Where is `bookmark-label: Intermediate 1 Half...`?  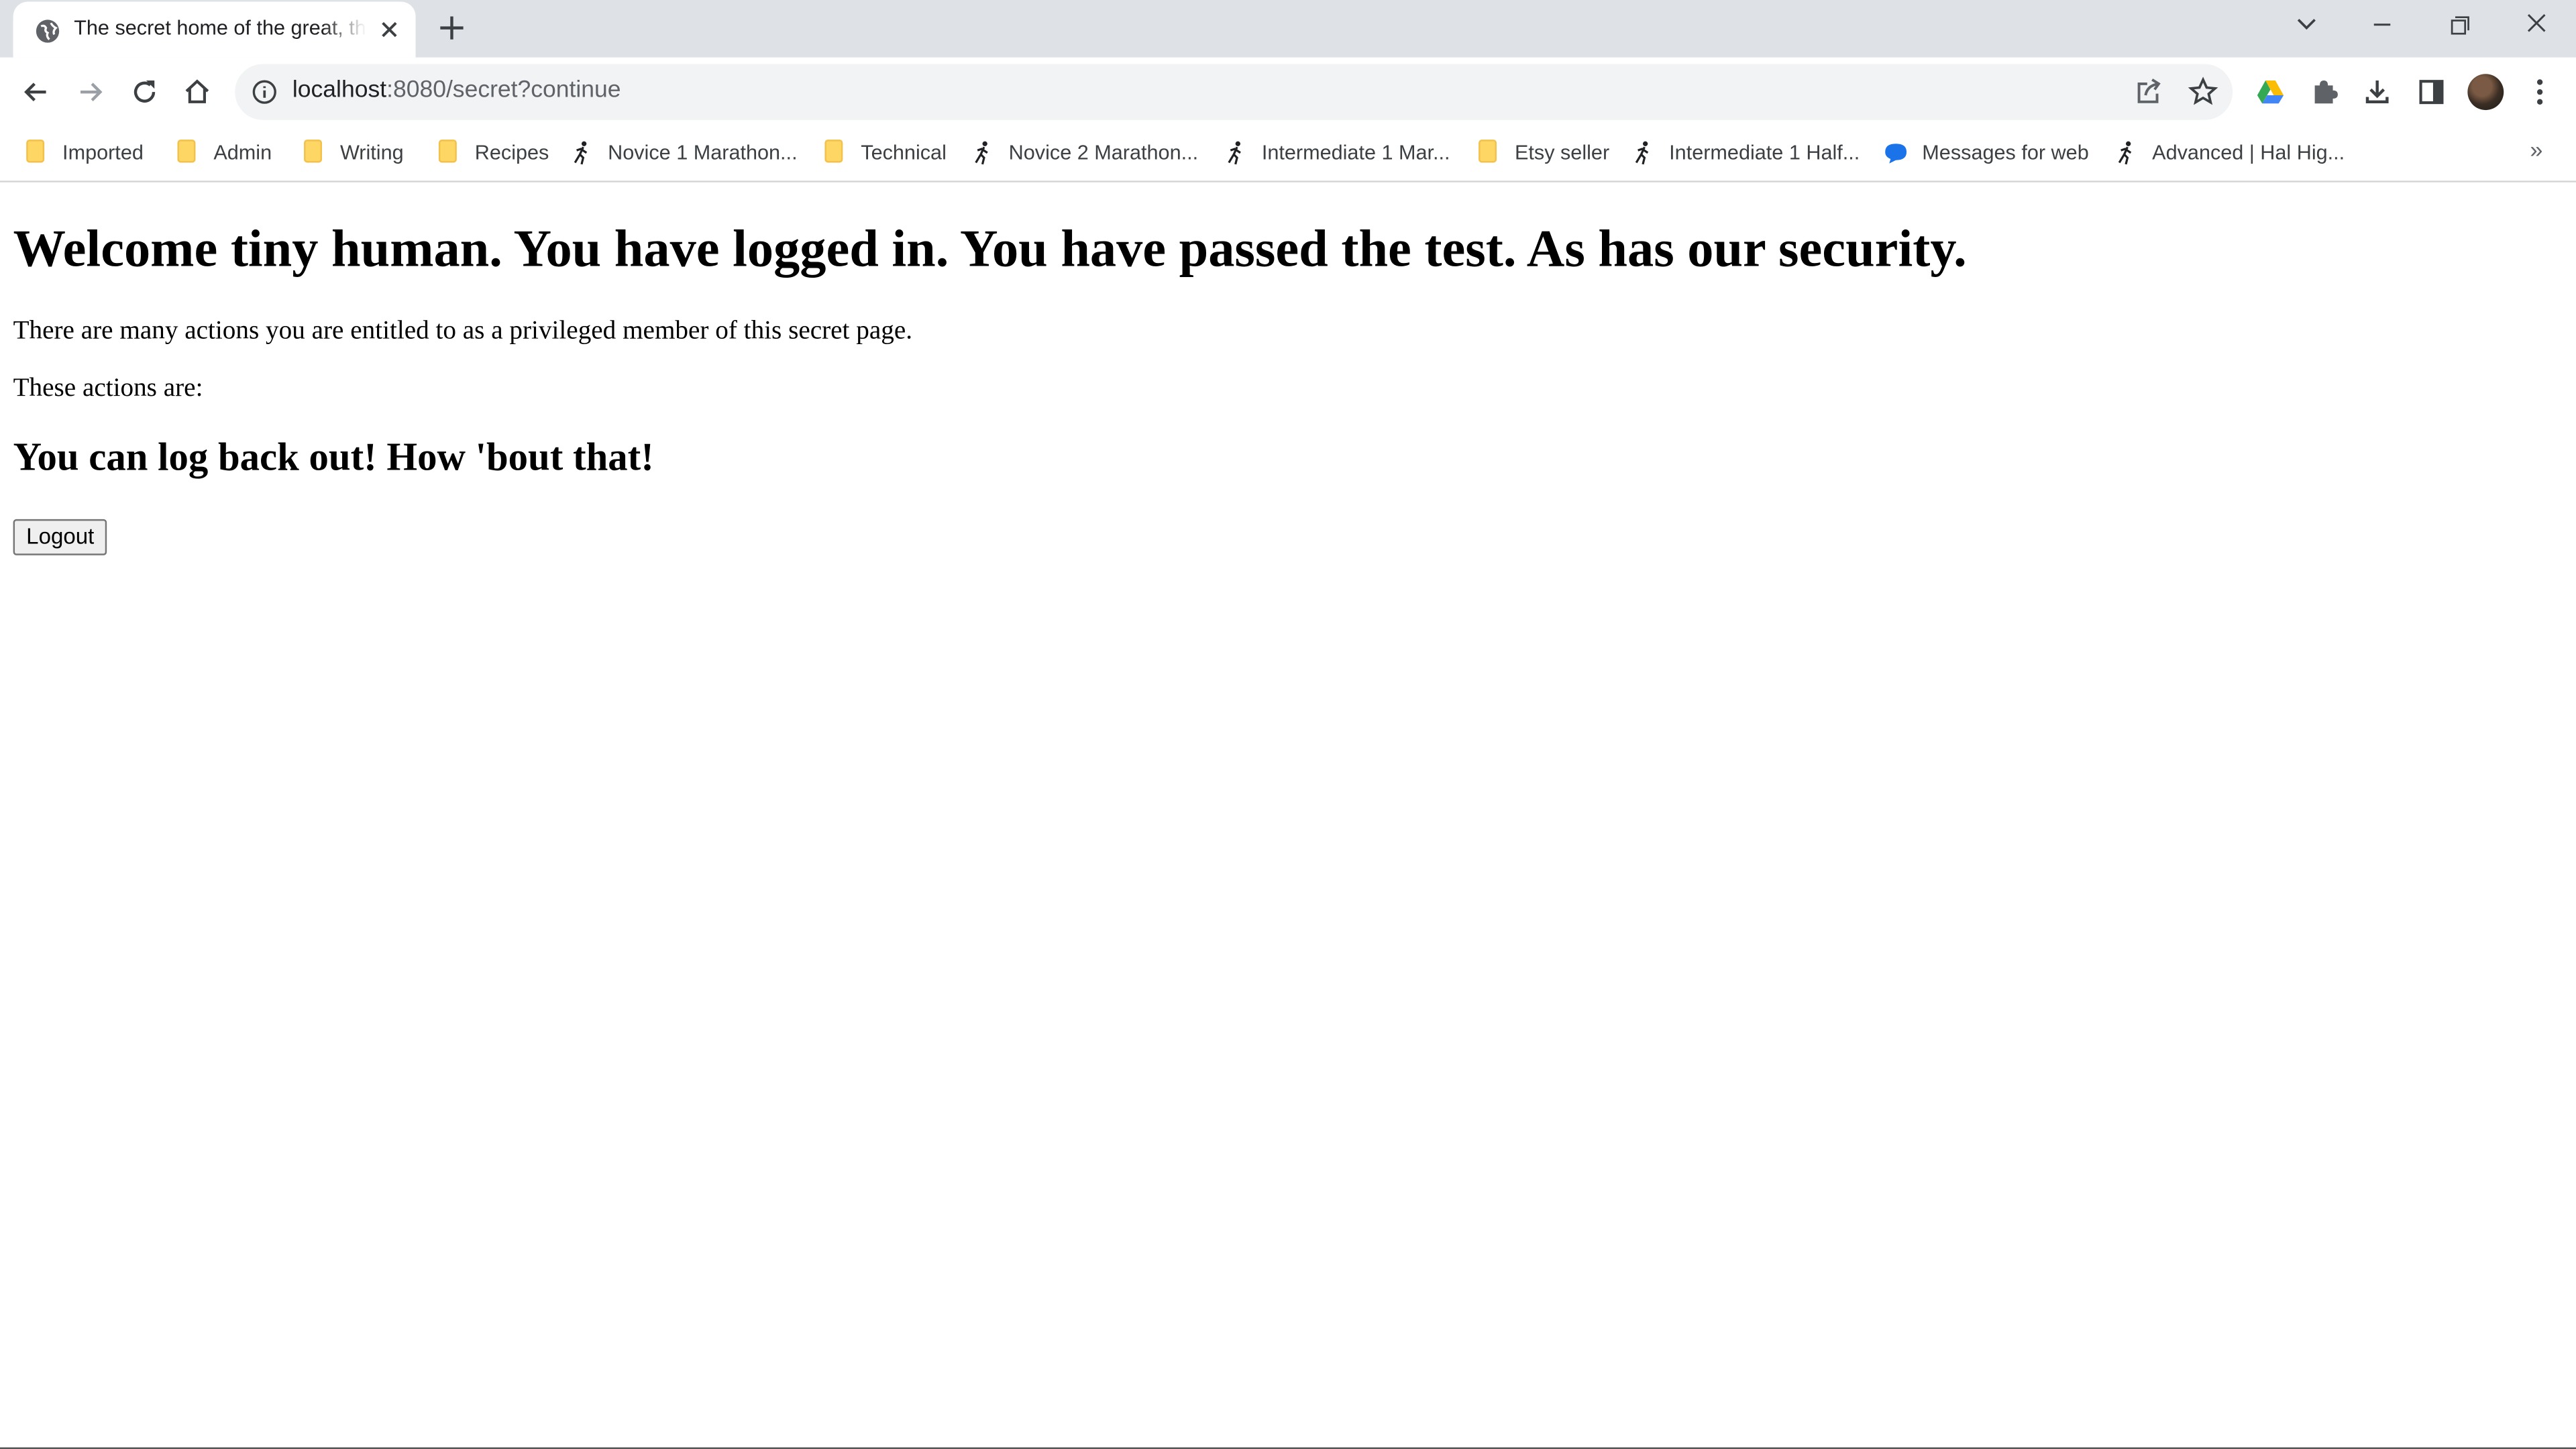
bookmark-label: Intermediate 1 Half... is located at coordinates (1764, 152).